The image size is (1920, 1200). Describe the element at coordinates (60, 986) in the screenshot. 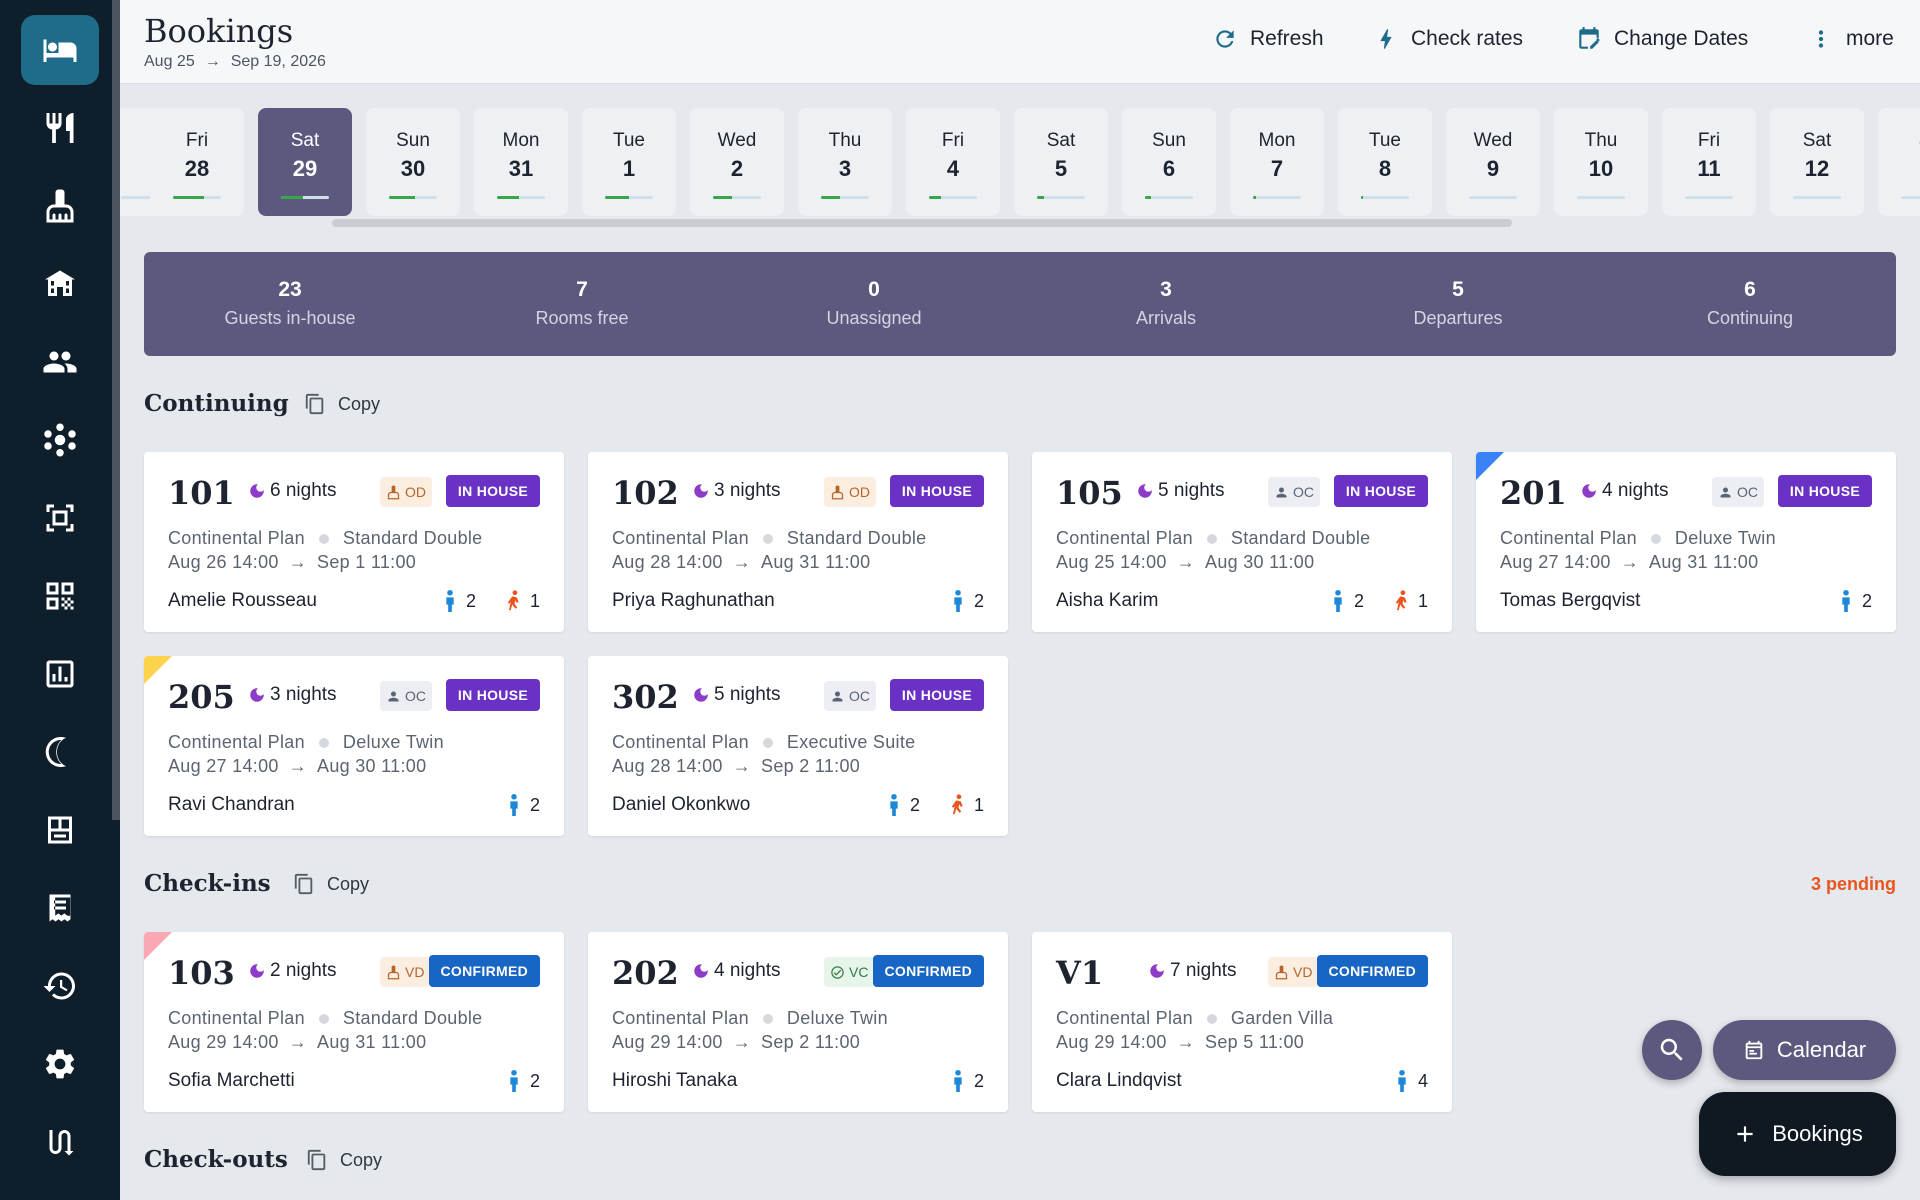

I see `sidebar-item-history` at that location.